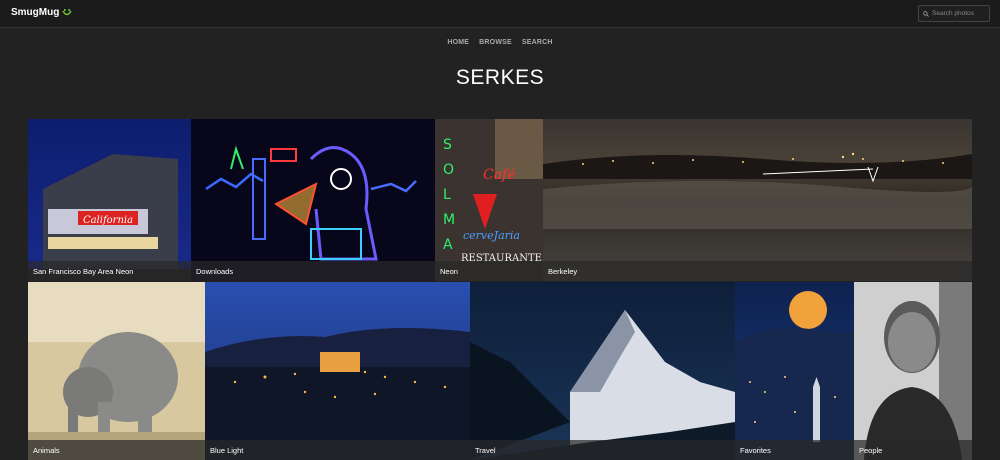  What do you see at coordinates (960, 13) in the screenshot?
I see `search-input` at bounding box center [960, 13].